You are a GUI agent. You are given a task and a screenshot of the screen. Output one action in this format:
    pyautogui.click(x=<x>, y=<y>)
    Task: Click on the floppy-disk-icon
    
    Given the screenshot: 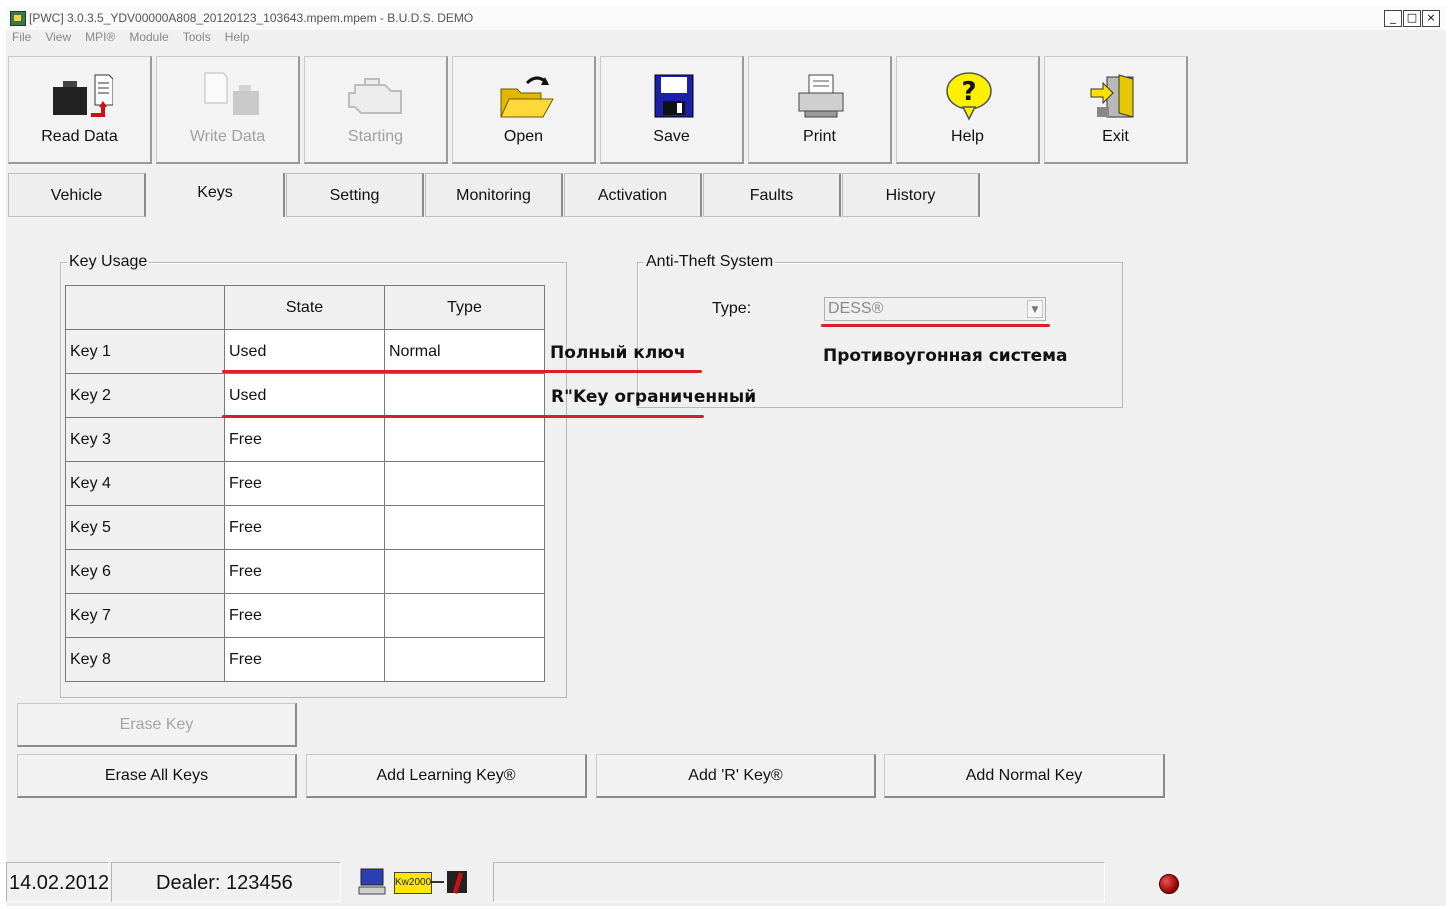 What is the action you would take?
    pyautogui.click(x=674, y=96)
    